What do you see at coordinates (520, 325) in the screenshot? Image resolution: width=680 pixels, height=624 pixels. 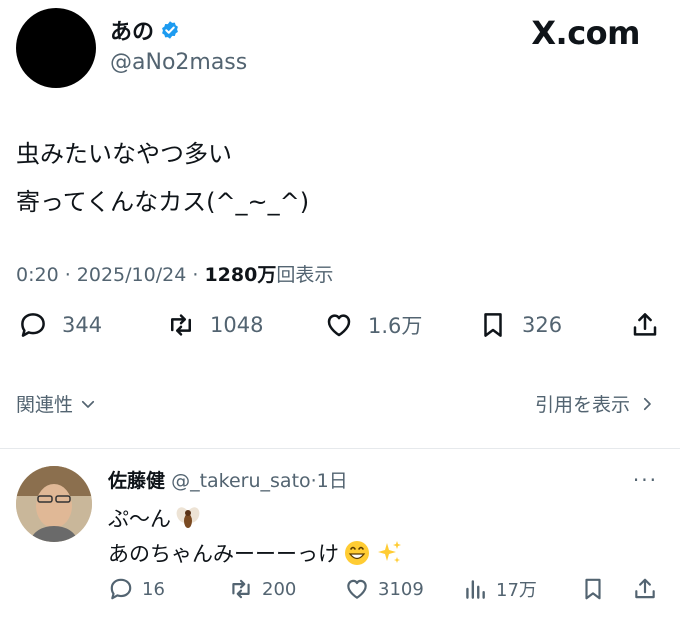 I see `bookmark-button: 326` at bounding box center [520, 325].